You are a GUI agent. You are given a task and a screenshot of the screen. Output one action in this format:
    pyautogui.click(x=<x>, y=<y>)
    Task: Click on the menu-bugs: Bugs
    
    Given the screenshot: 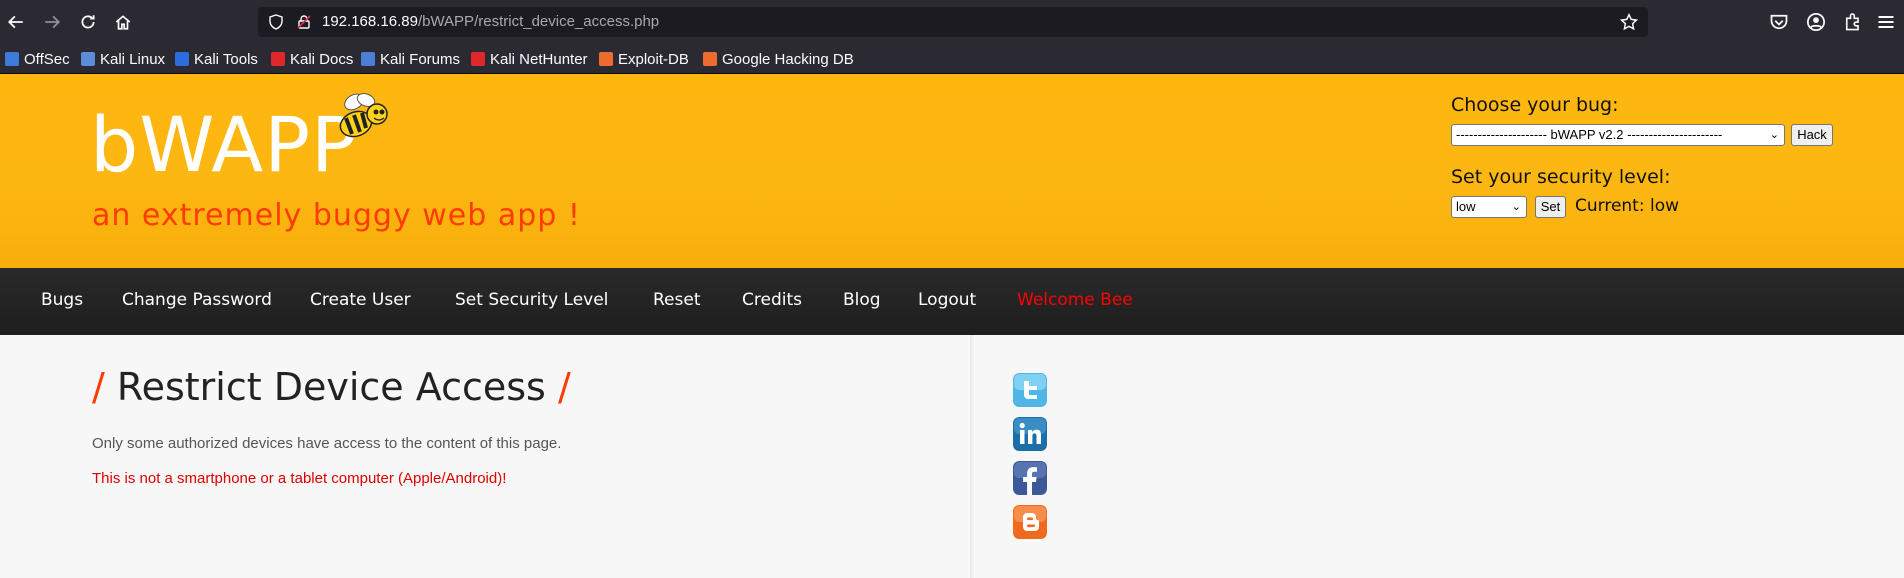 What is the action you would take?
    pyautogui.click(x=62, y=300)
    